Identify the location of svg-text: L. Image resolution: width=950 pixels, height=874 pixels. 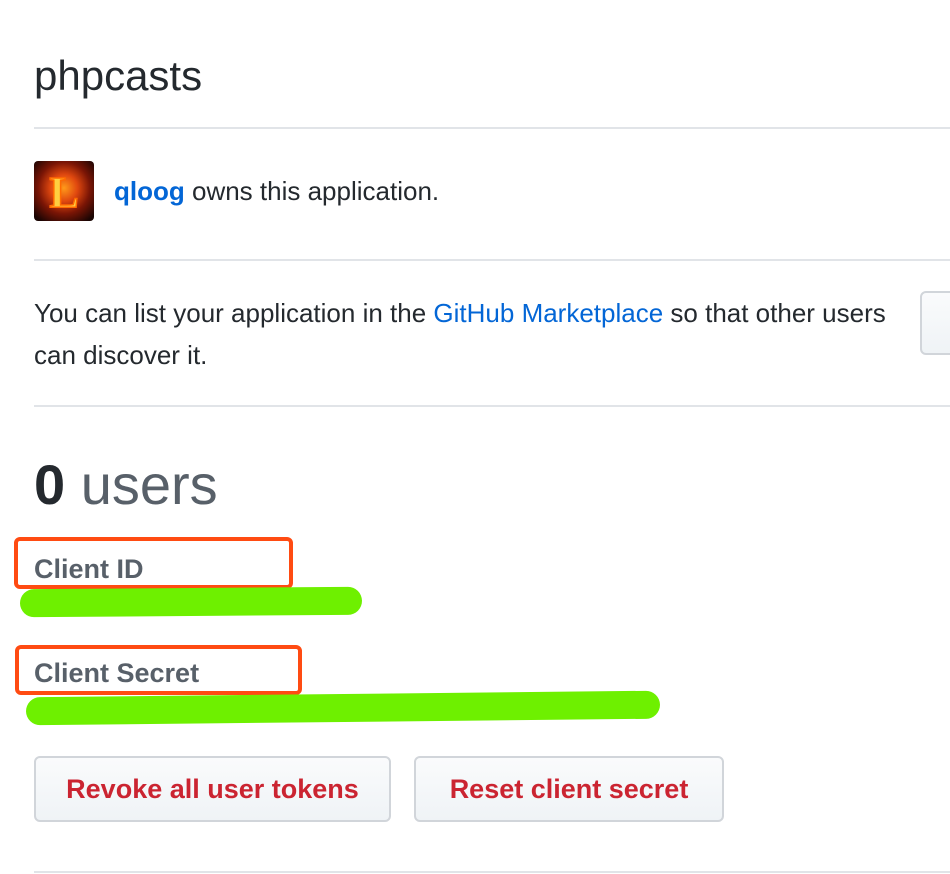
(63, 192).